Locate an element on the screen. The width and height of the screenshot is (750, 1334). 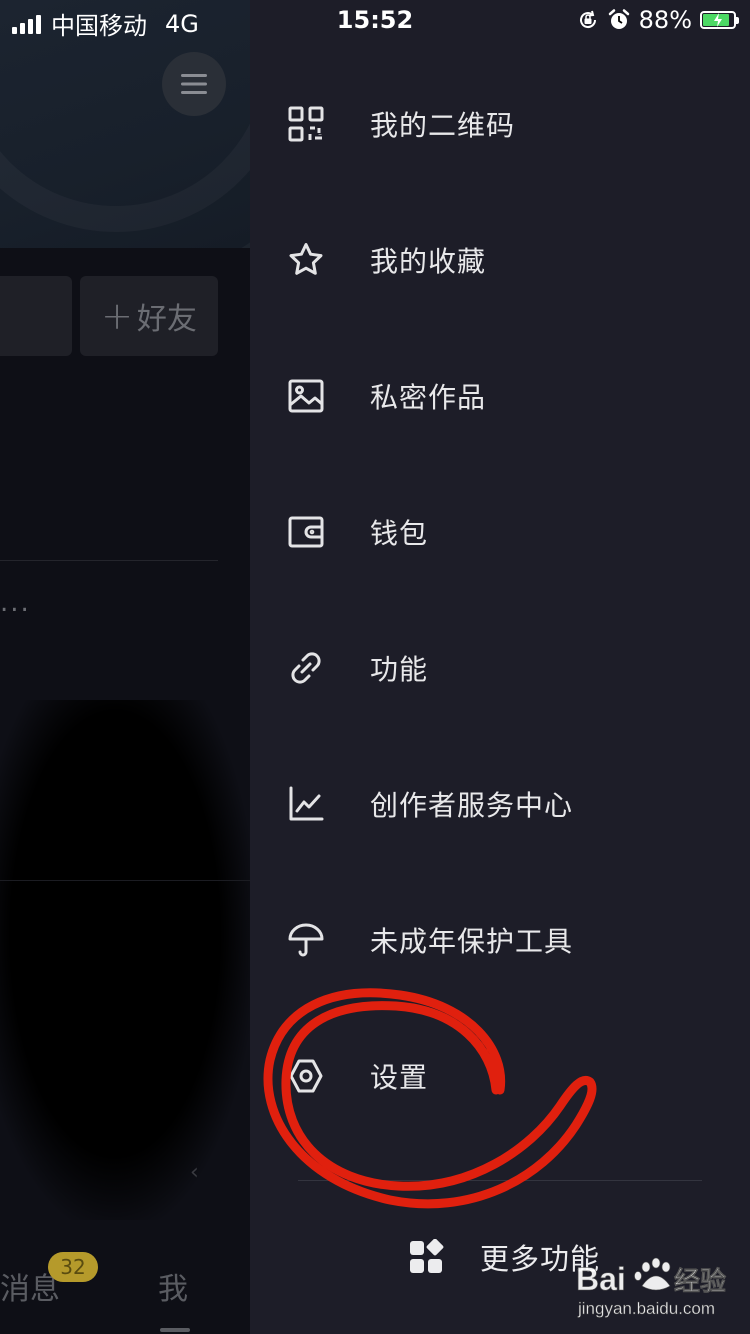
star-icon is located at coordinates (306, 260).